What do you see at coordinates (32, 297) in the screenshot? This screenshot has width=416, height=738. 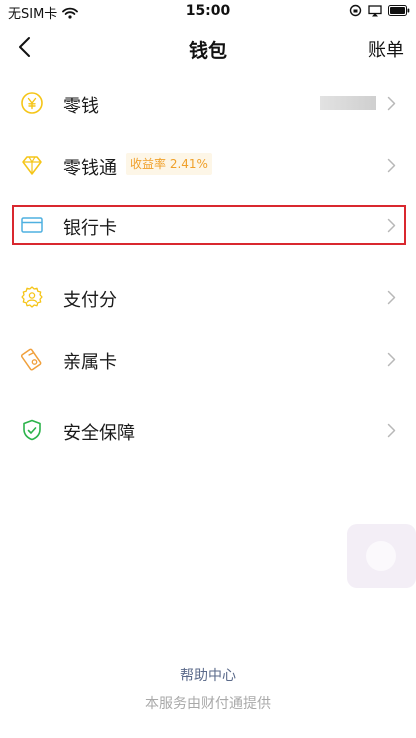 I see `pay-score-icon` at bounding box center [32, 297].